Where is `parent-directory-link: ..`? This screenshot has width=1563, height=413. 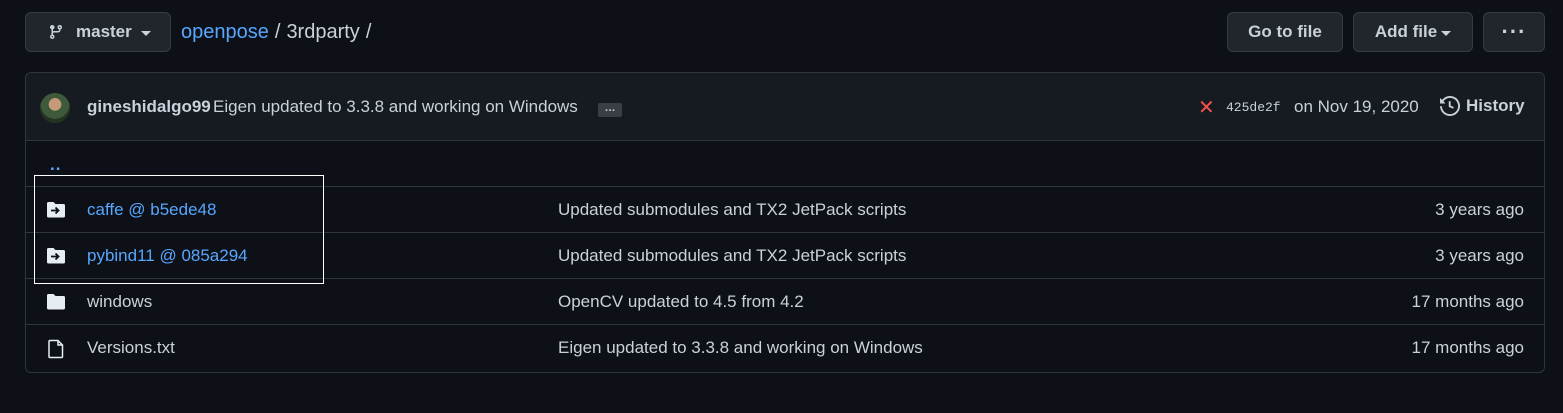 parent-directory-link: .. is located at coordinates (55, 165).